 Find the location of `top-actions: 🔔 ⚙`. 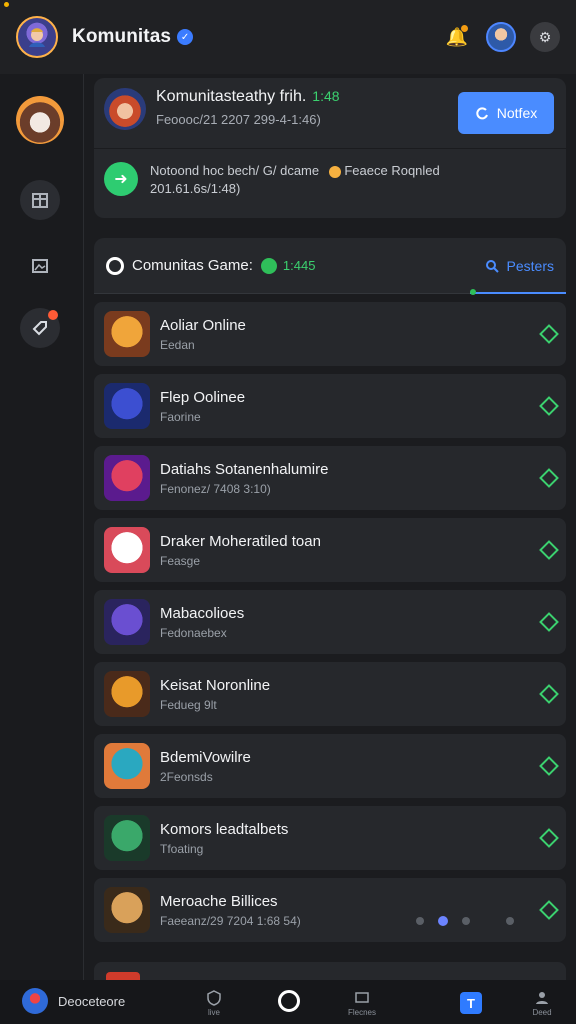

top-actions: 🔔 ⚙ is located at coordinates (501, 37).